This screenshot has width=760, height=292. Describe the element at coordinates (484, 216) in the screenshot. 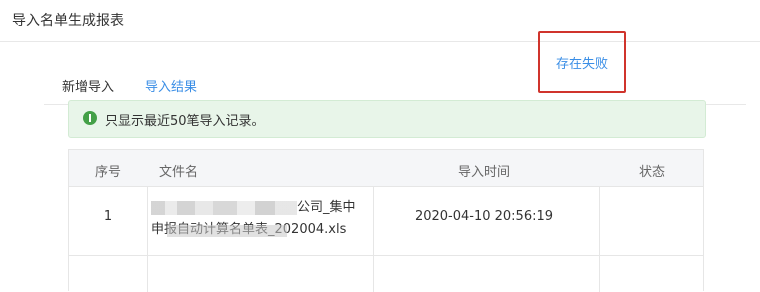

I see `row-import-time: 2020-04-10 20:56:19` at that location.